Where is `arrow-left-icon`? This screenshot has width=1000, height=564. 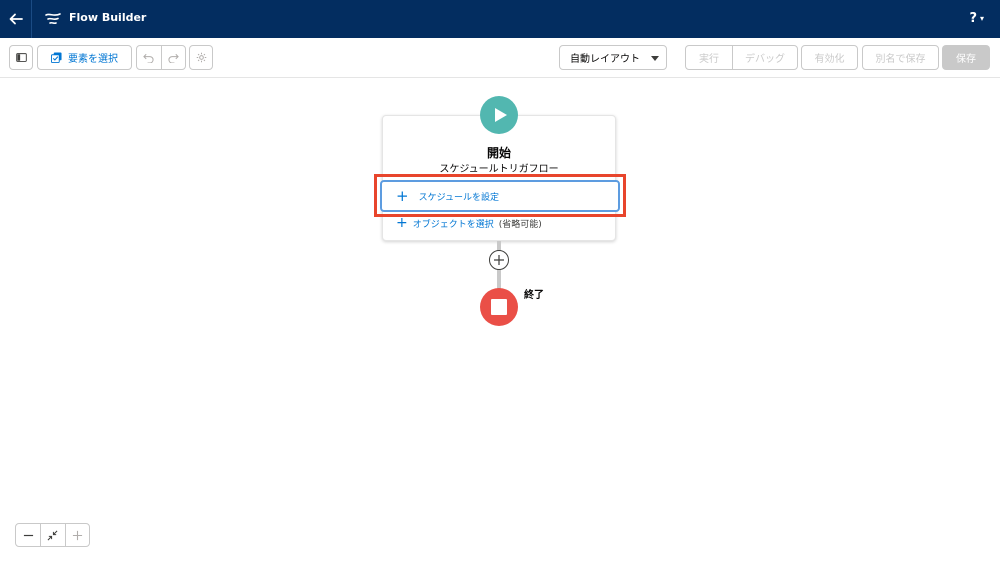 arrow-left-icon is located at coordinates (16, 19).